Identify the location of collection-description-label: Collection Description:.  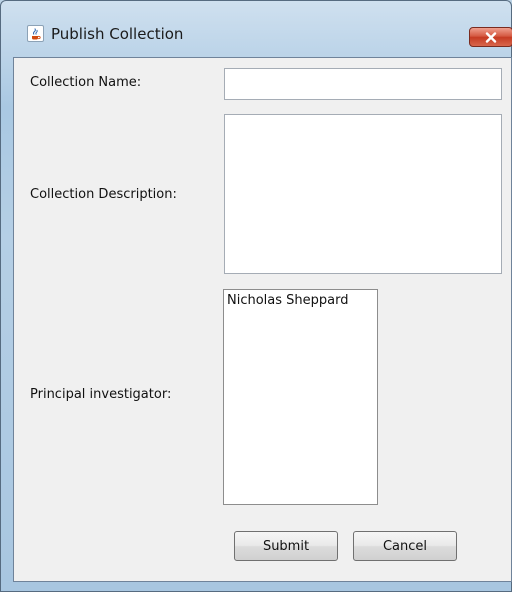
(103, 194).